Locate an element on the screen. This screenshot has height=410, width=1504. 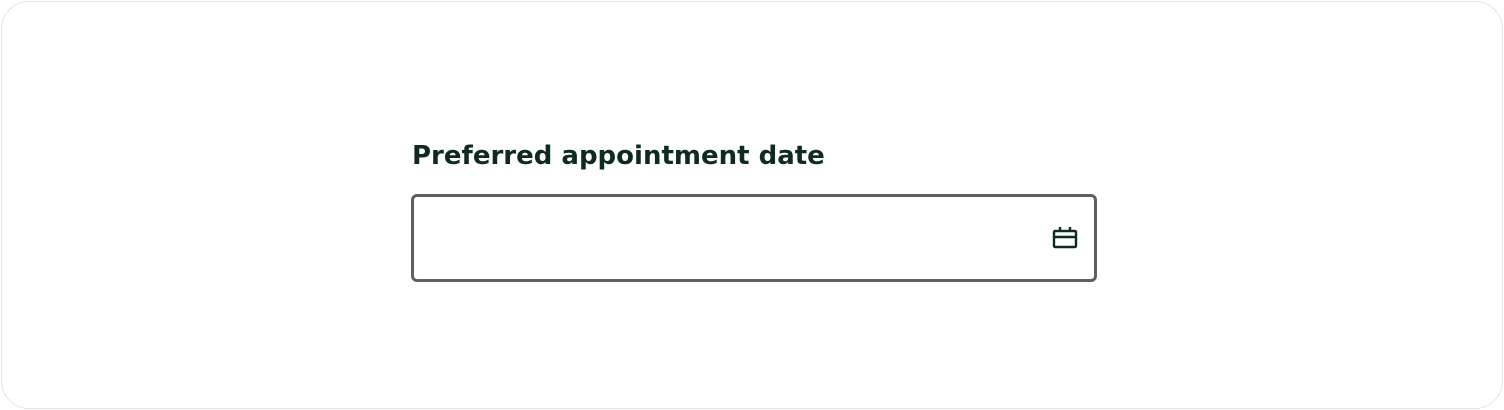
appointment-date-label: Preferred appointment date is located at coordinates (618, 156).